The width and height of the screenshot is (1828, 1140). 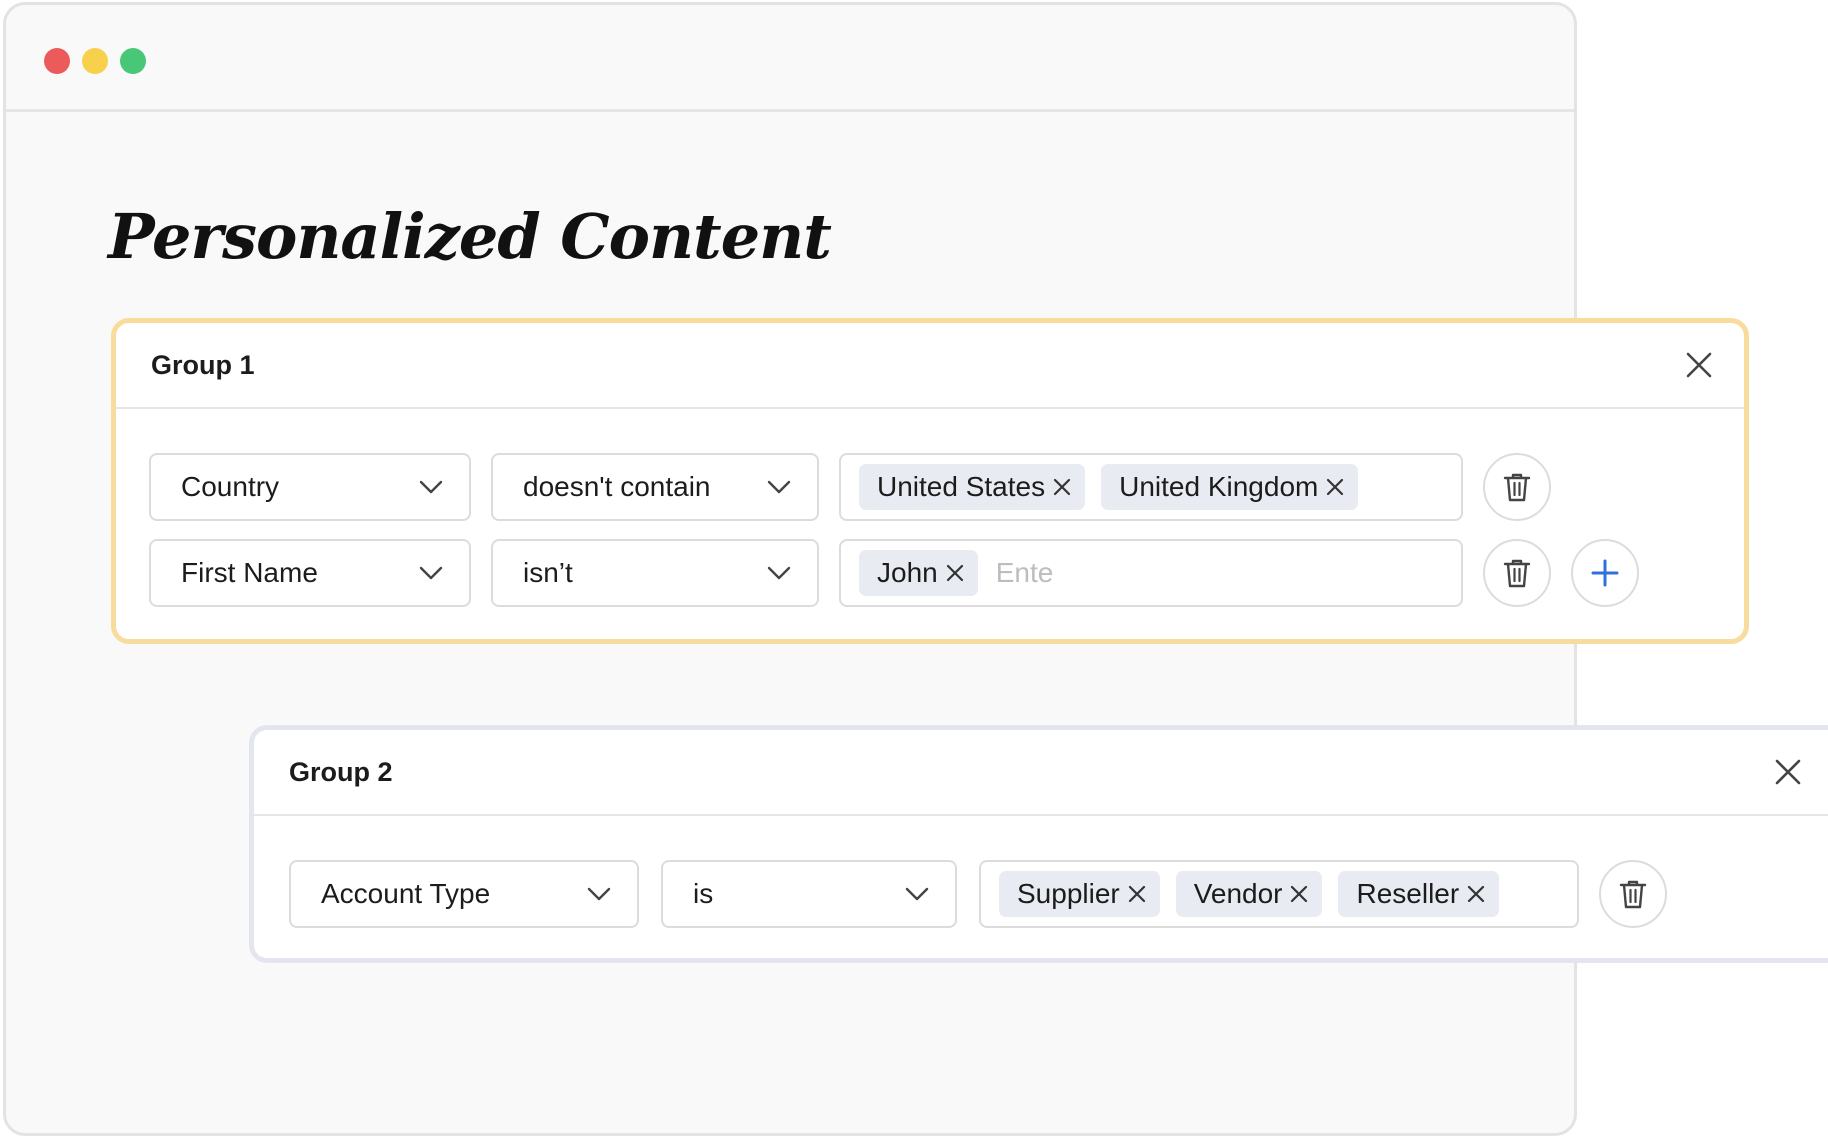 I want to click on value-tag: Supplier, so click(x=1079, y=894).